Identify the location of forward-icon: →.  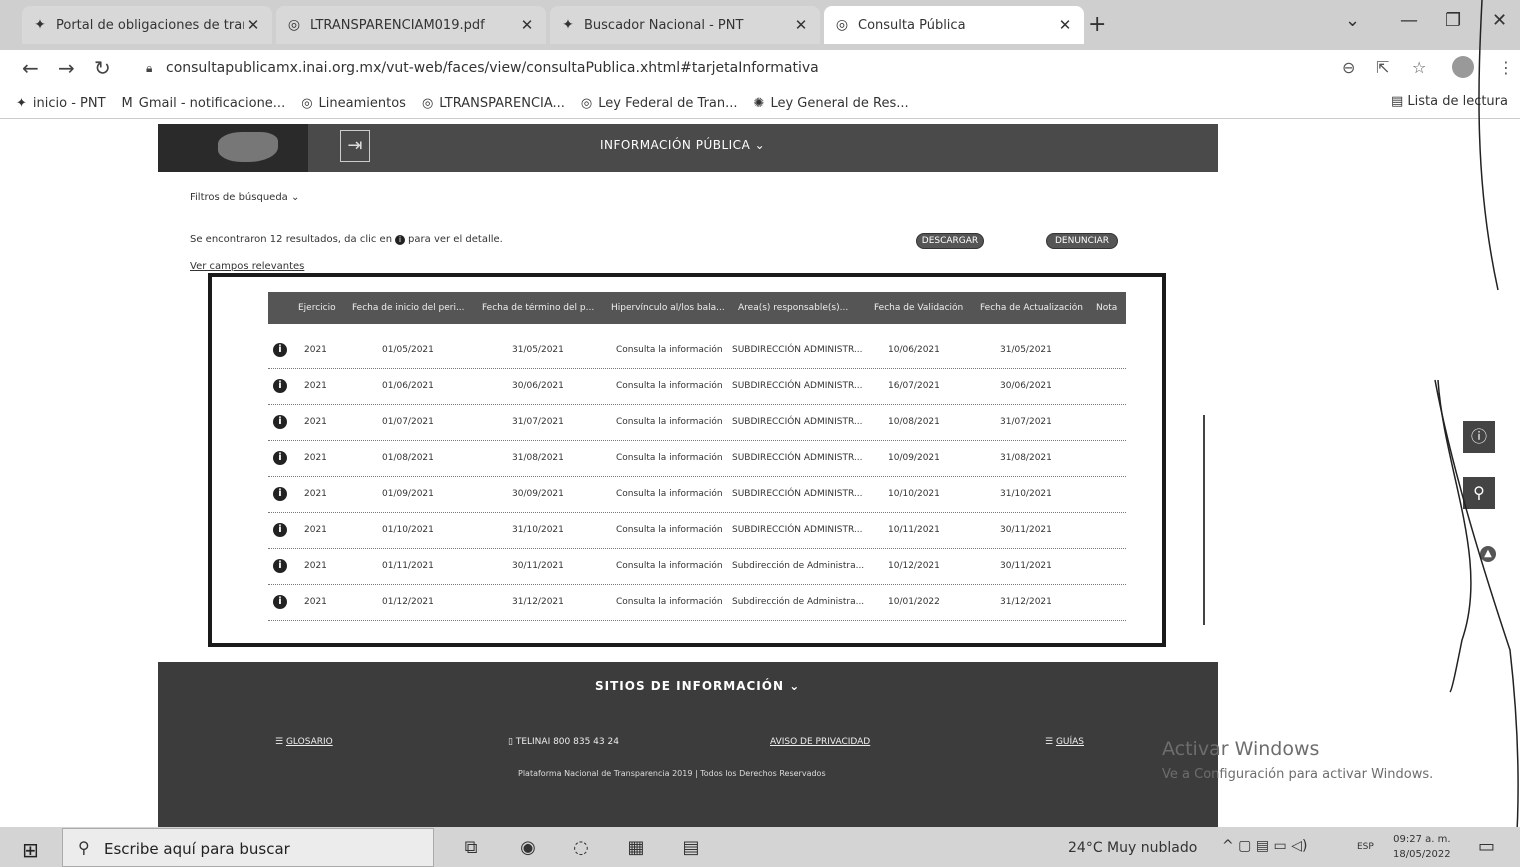
(66, 68).